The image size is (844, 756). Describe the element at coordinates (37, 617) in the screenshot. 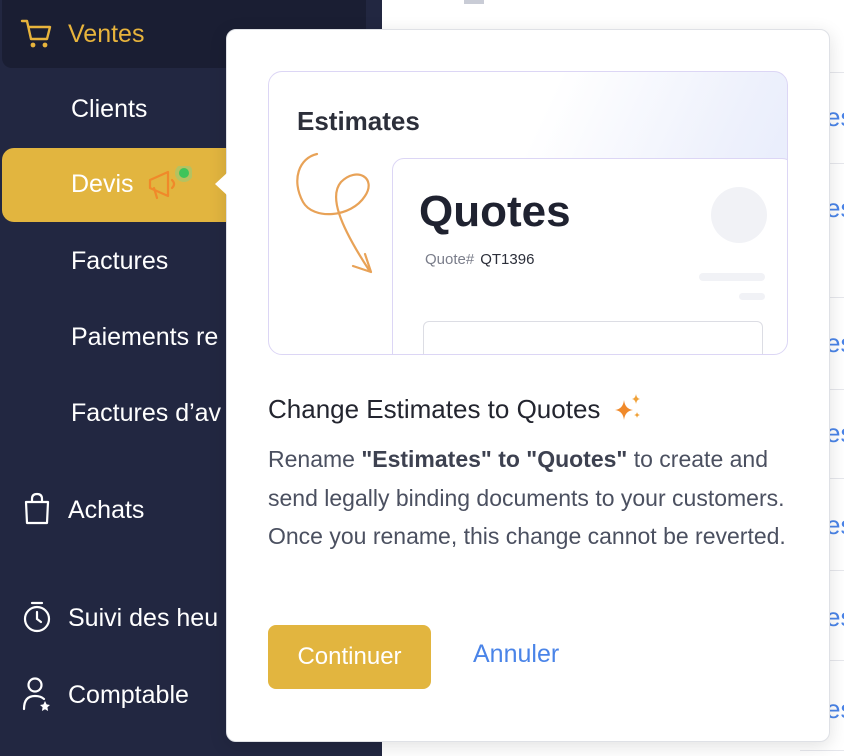

I see `stopwatch-icon` at that location.